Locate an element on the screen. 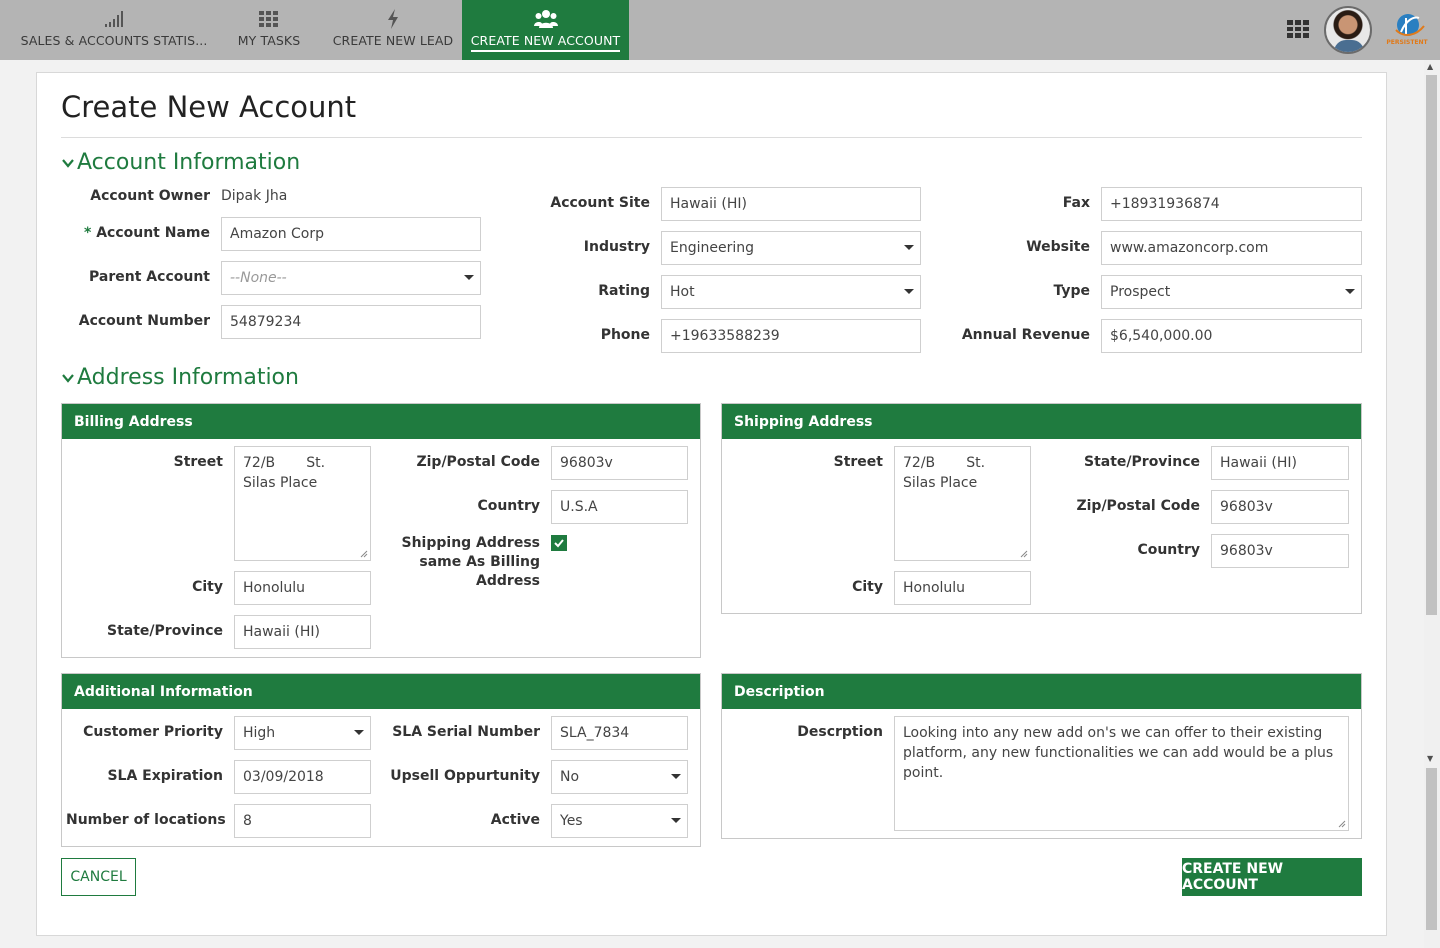  billing-zip-input: 96803v is located at coordinates (619, 463).